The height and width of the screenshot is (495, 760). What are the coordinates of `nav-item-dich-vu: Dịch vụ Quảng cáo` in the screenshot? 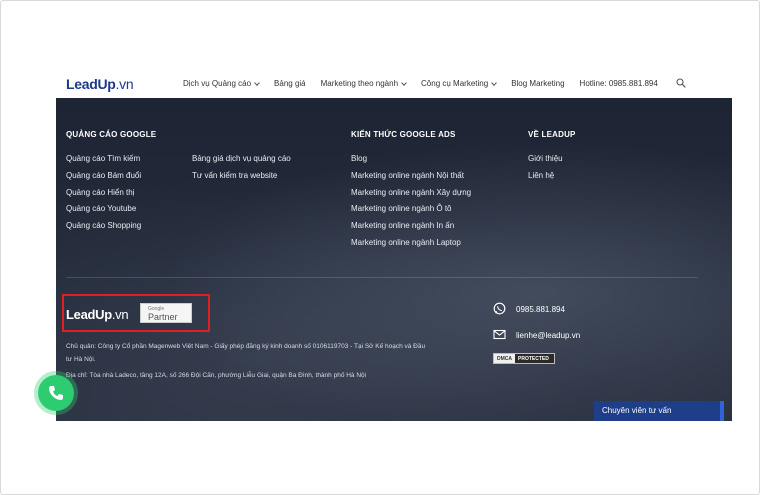 It's located at (221, 83).